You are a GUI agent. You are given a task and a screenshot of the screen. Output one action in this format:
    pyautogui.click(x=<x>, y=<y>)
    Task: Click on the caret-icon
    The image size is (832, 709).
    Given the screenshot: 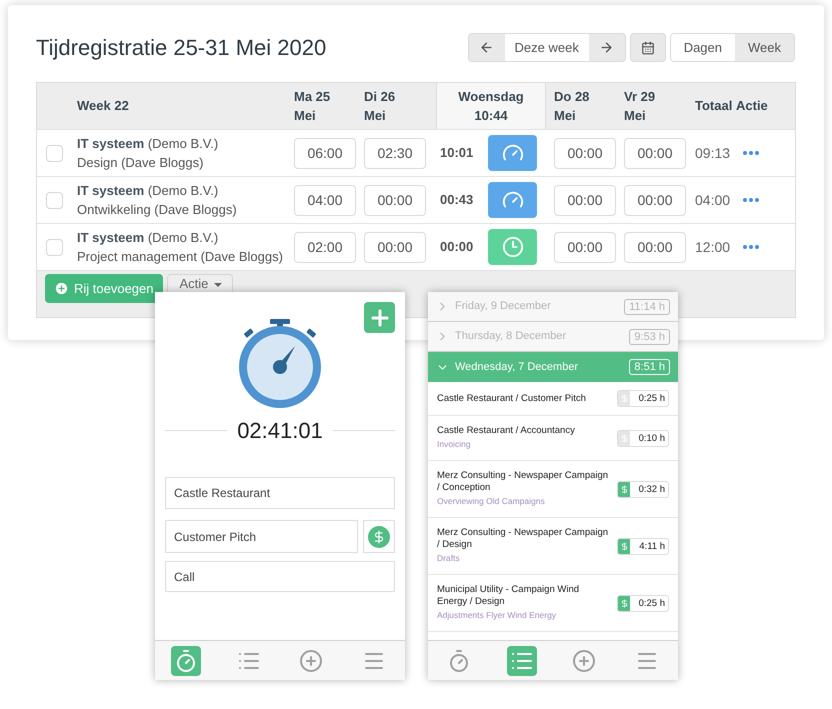 What is the action you would take?
    pyautogui.click(x=218, y=285)
    